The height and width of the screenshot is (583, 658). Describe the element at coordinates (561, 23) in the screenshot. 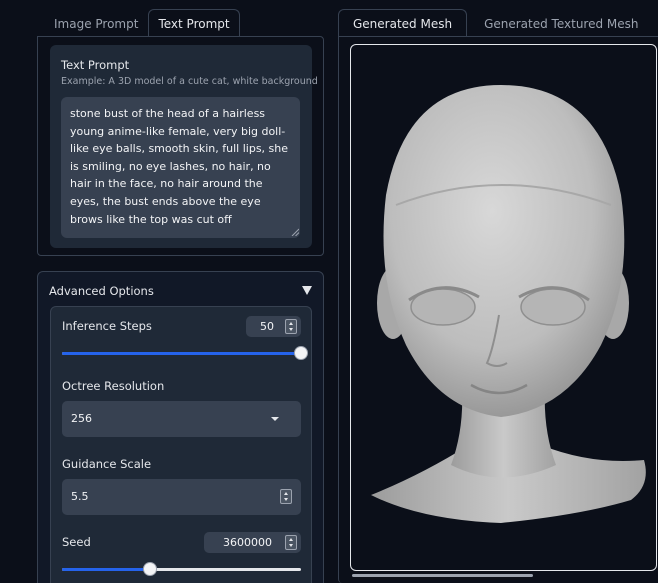

I see `tab-generated-textured-mesh: Generated Textured Mesh` at that location.